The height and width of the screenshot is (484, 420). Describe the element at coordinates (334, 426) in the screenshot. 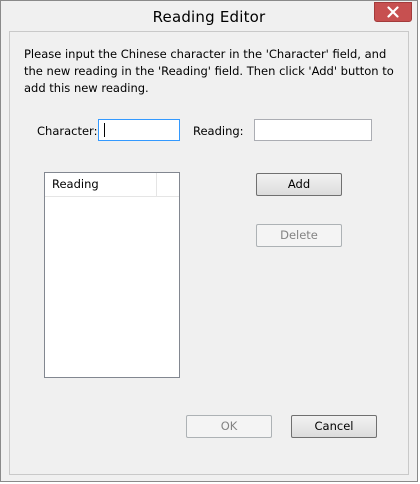

I see `cancel-button: Cancel` at that location.